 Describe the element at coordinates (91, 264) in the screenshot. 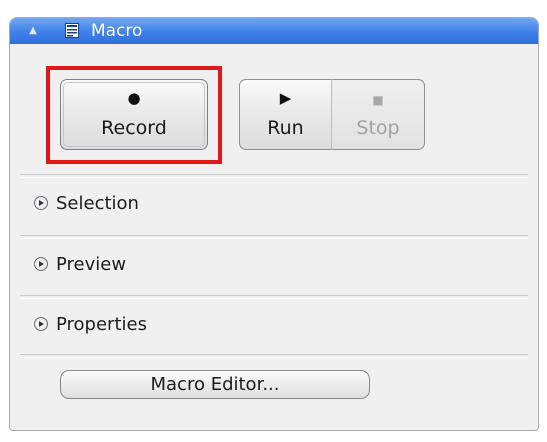

I see `section-label: Preview` at that location.